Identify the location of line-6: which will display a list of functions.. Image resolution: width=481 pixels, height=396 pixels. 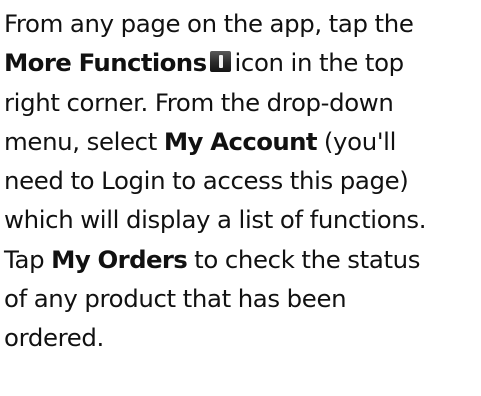
(215, 220).